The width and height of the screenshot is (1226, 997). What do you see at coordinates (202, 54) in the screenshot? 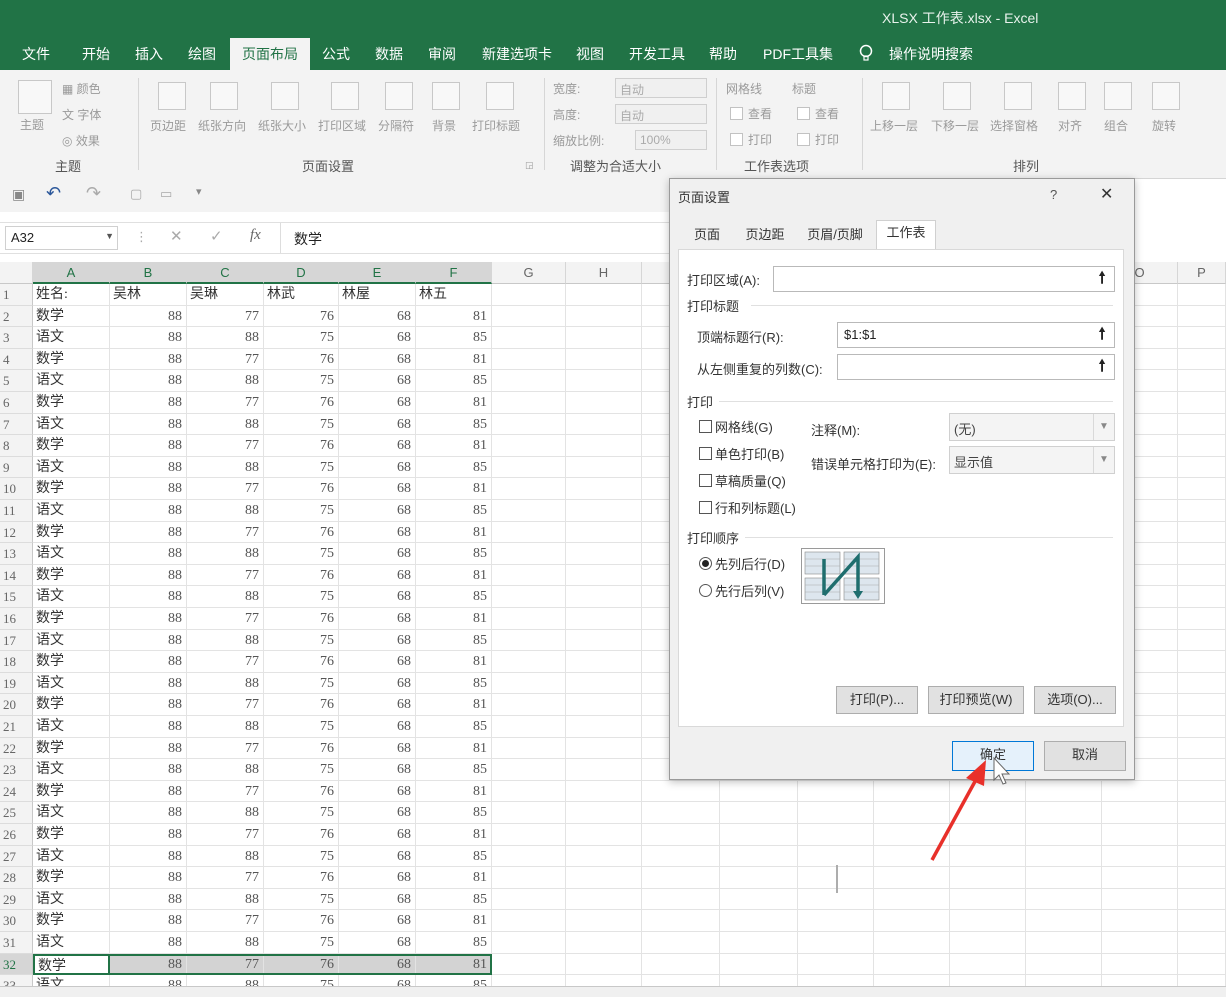
I see `tab-draw: 绘图` at bounding box center [202, 54].